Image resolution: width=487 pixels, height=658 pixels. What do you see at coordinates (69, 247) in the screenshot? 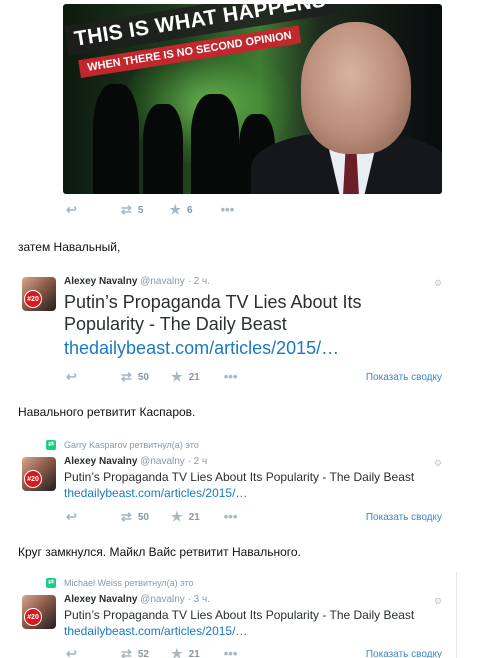
I see `commentary-text: затем Навальный,` at bounding box center [69, 247].